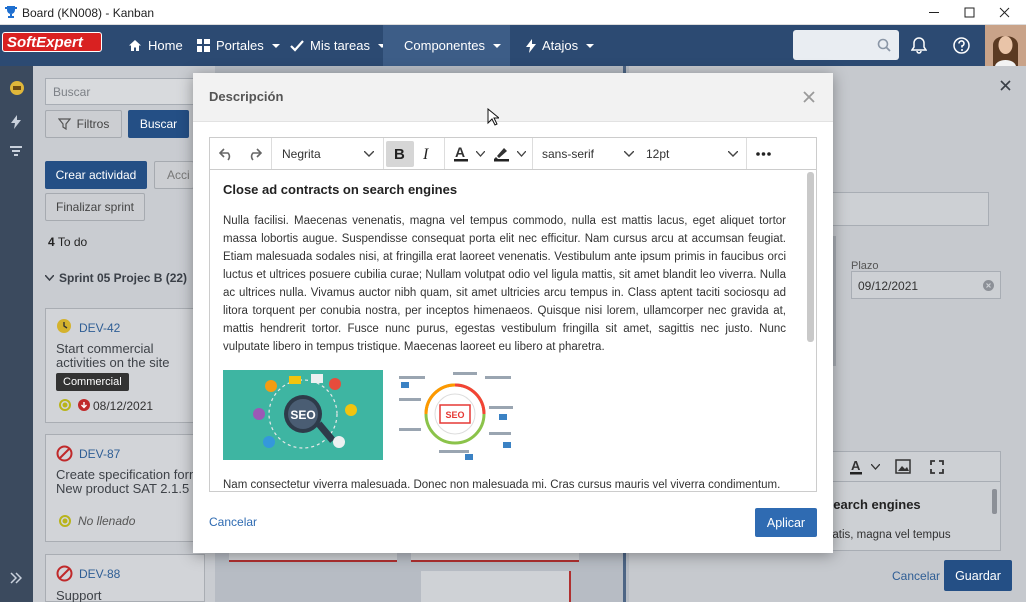 This screenshot has height=602, width=1026. I want to click on create-activity-button: Crear actividad, so click(96, 175).